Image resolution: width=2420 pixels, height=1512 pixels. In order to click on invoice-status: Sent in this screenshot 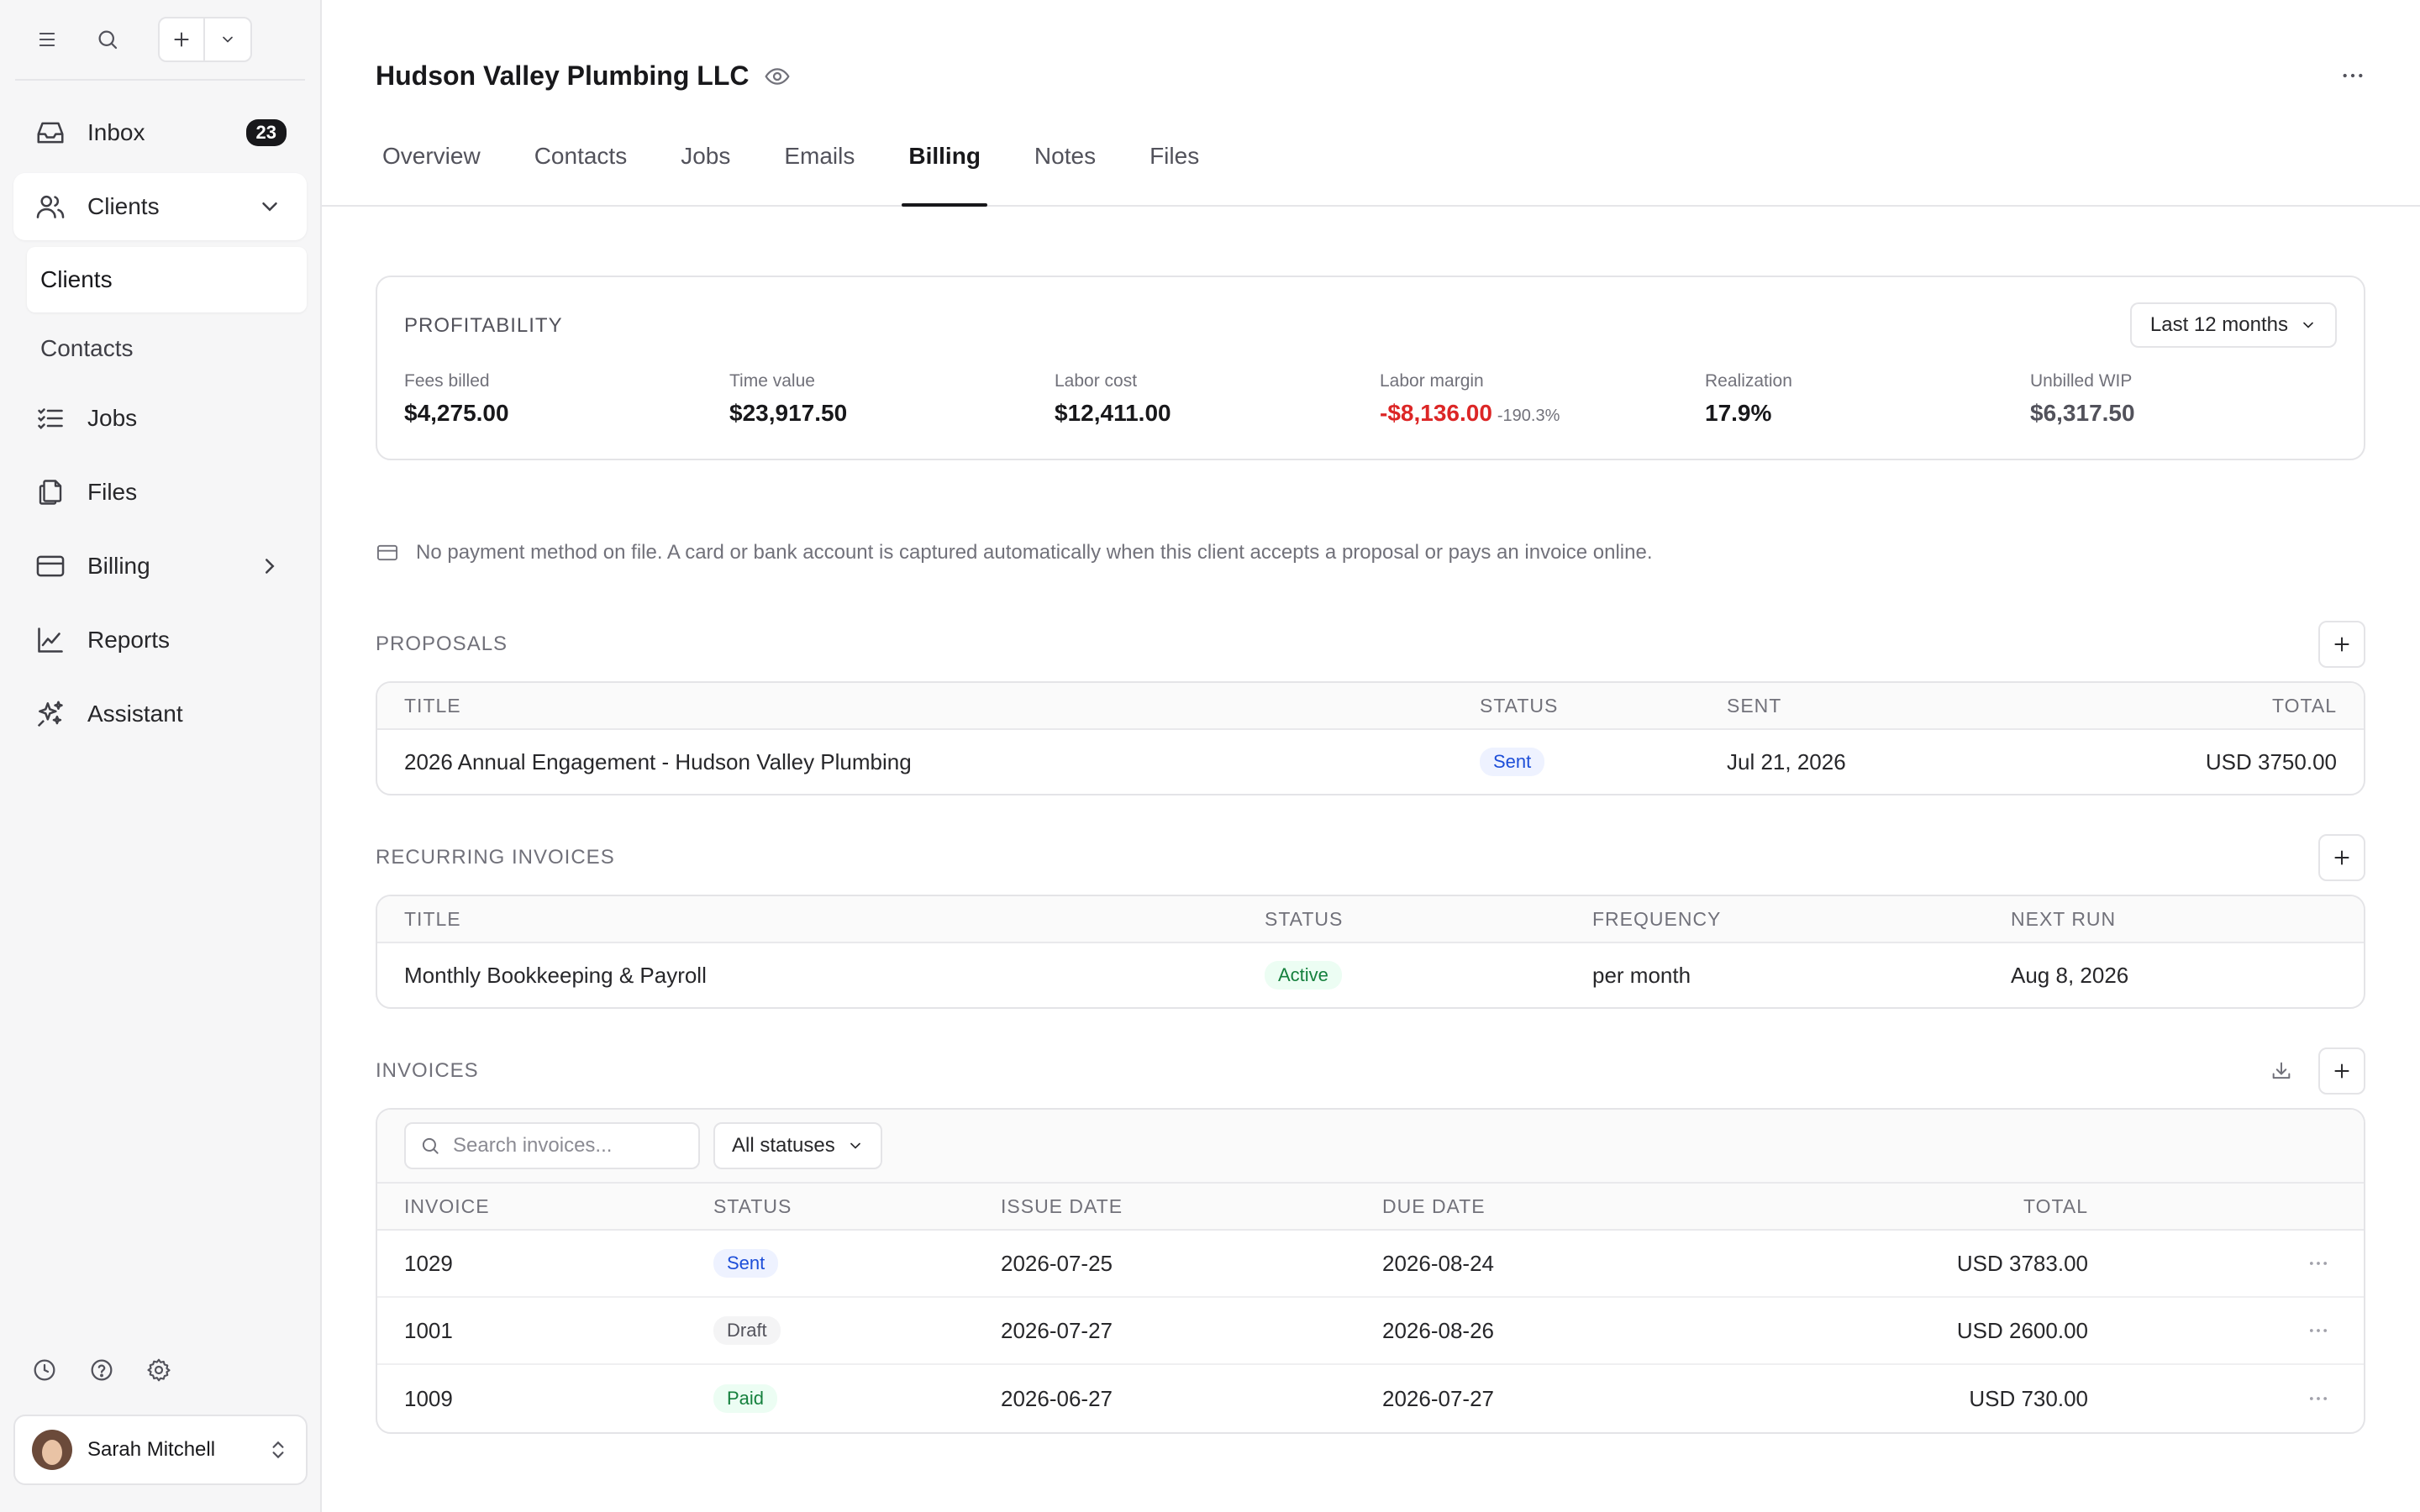, I will do `click(830, 1263)`.